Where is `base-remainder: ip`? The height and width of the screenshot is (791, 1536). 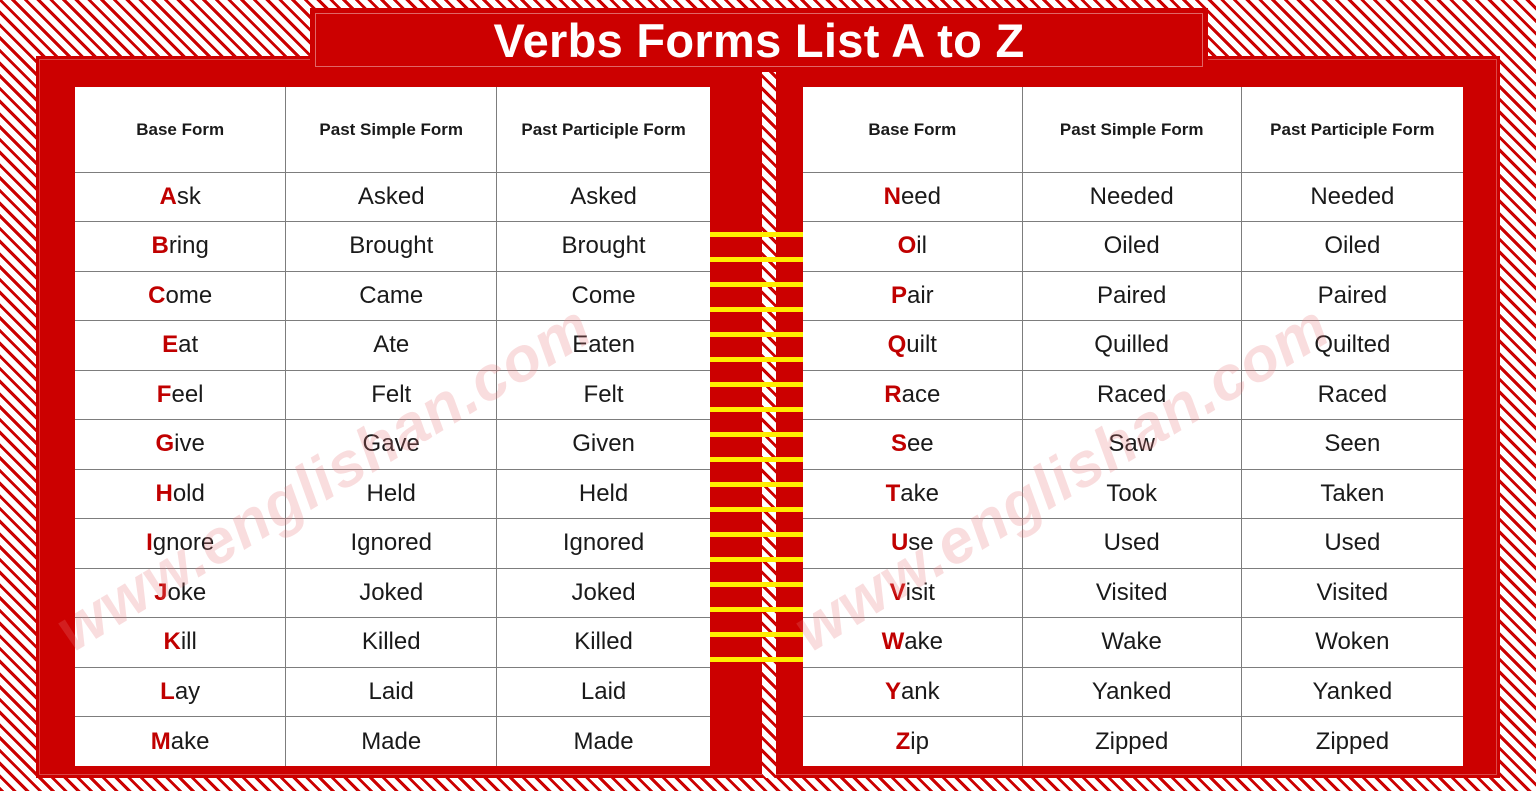
base-remainder: ip is located at coordinates (919, 741).